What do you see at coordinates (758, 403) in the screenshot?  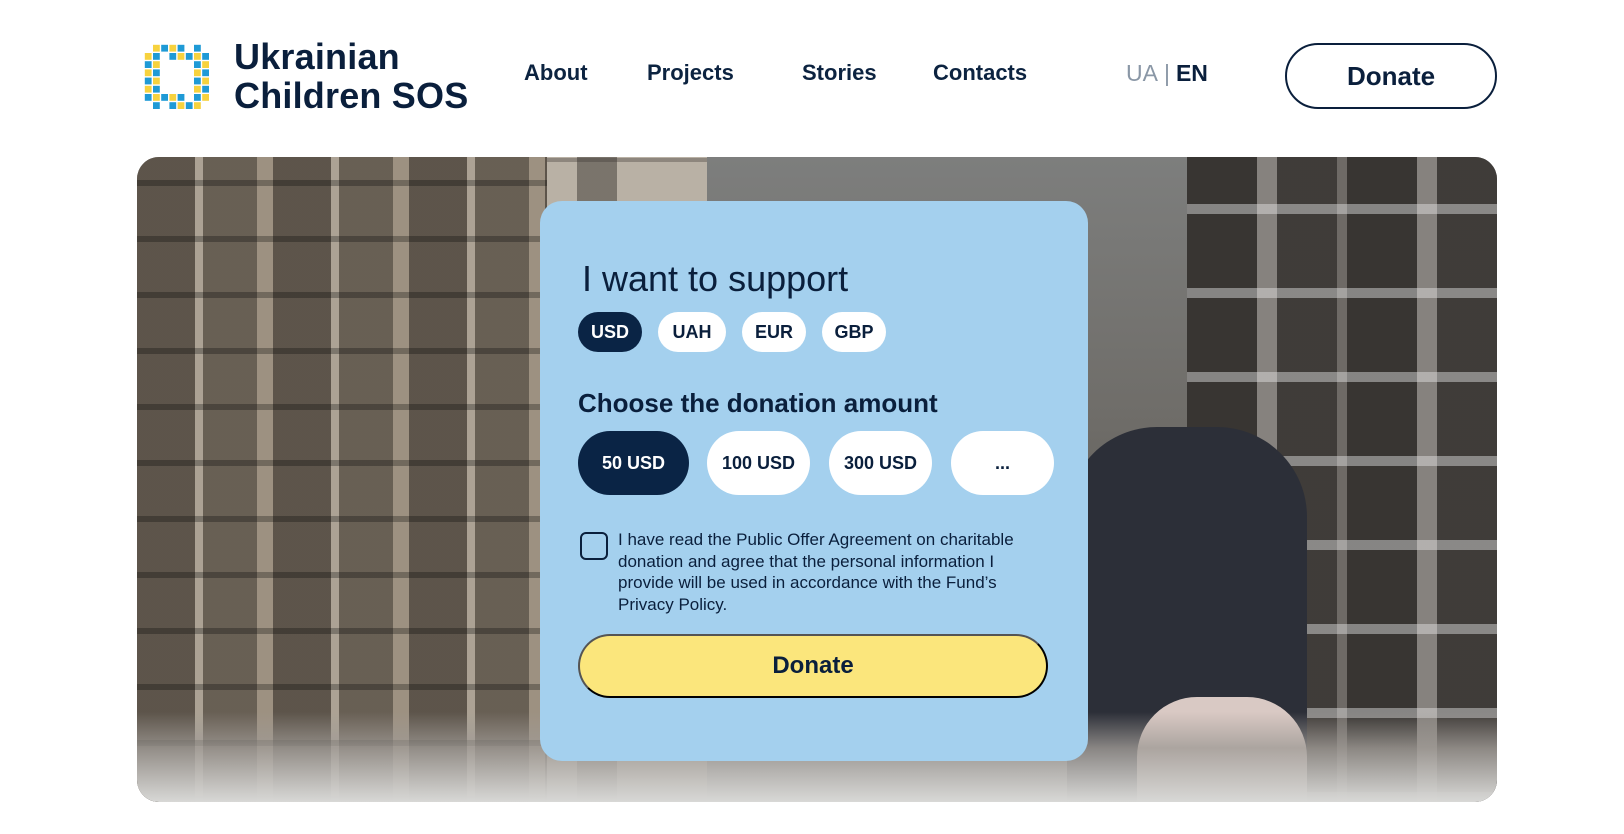 I see `amount-heading: Choose the donation amount` at bounding box center [758, 403].